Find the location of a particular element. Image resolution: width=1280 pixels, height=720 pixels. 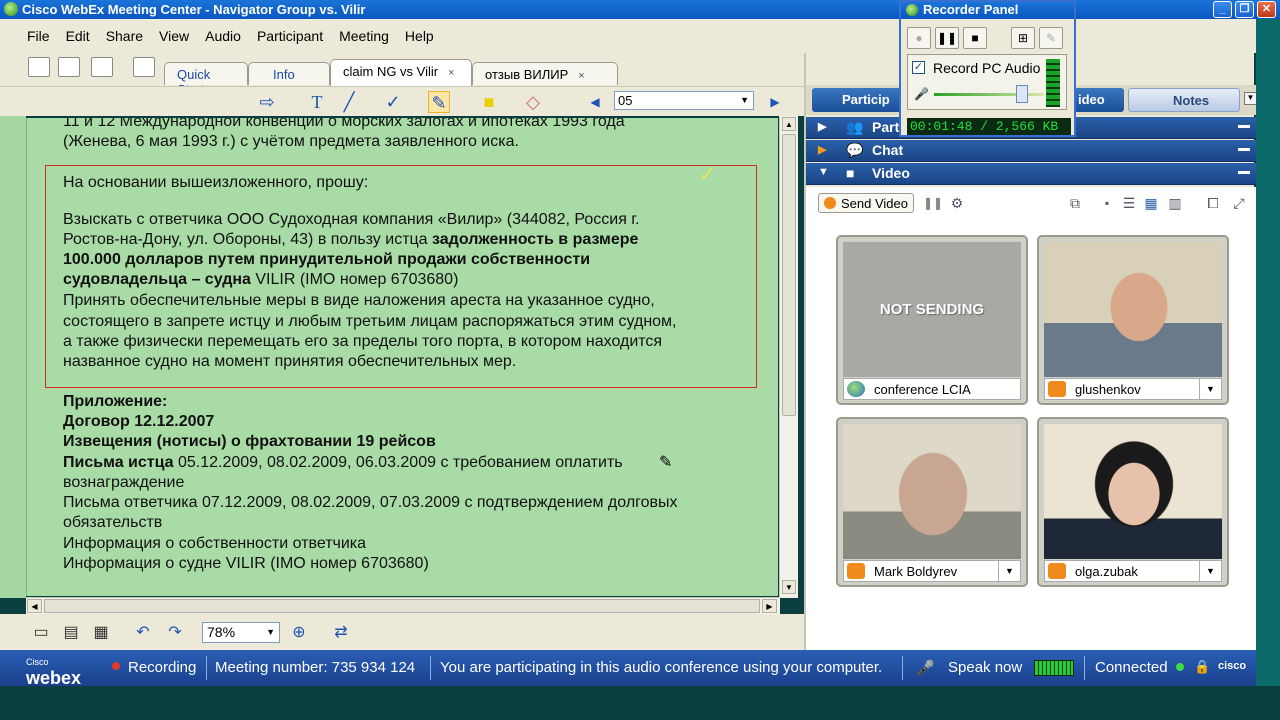

document-horizontal-scrollbar: ◀ ▶ is located at coordinates (403, 605).